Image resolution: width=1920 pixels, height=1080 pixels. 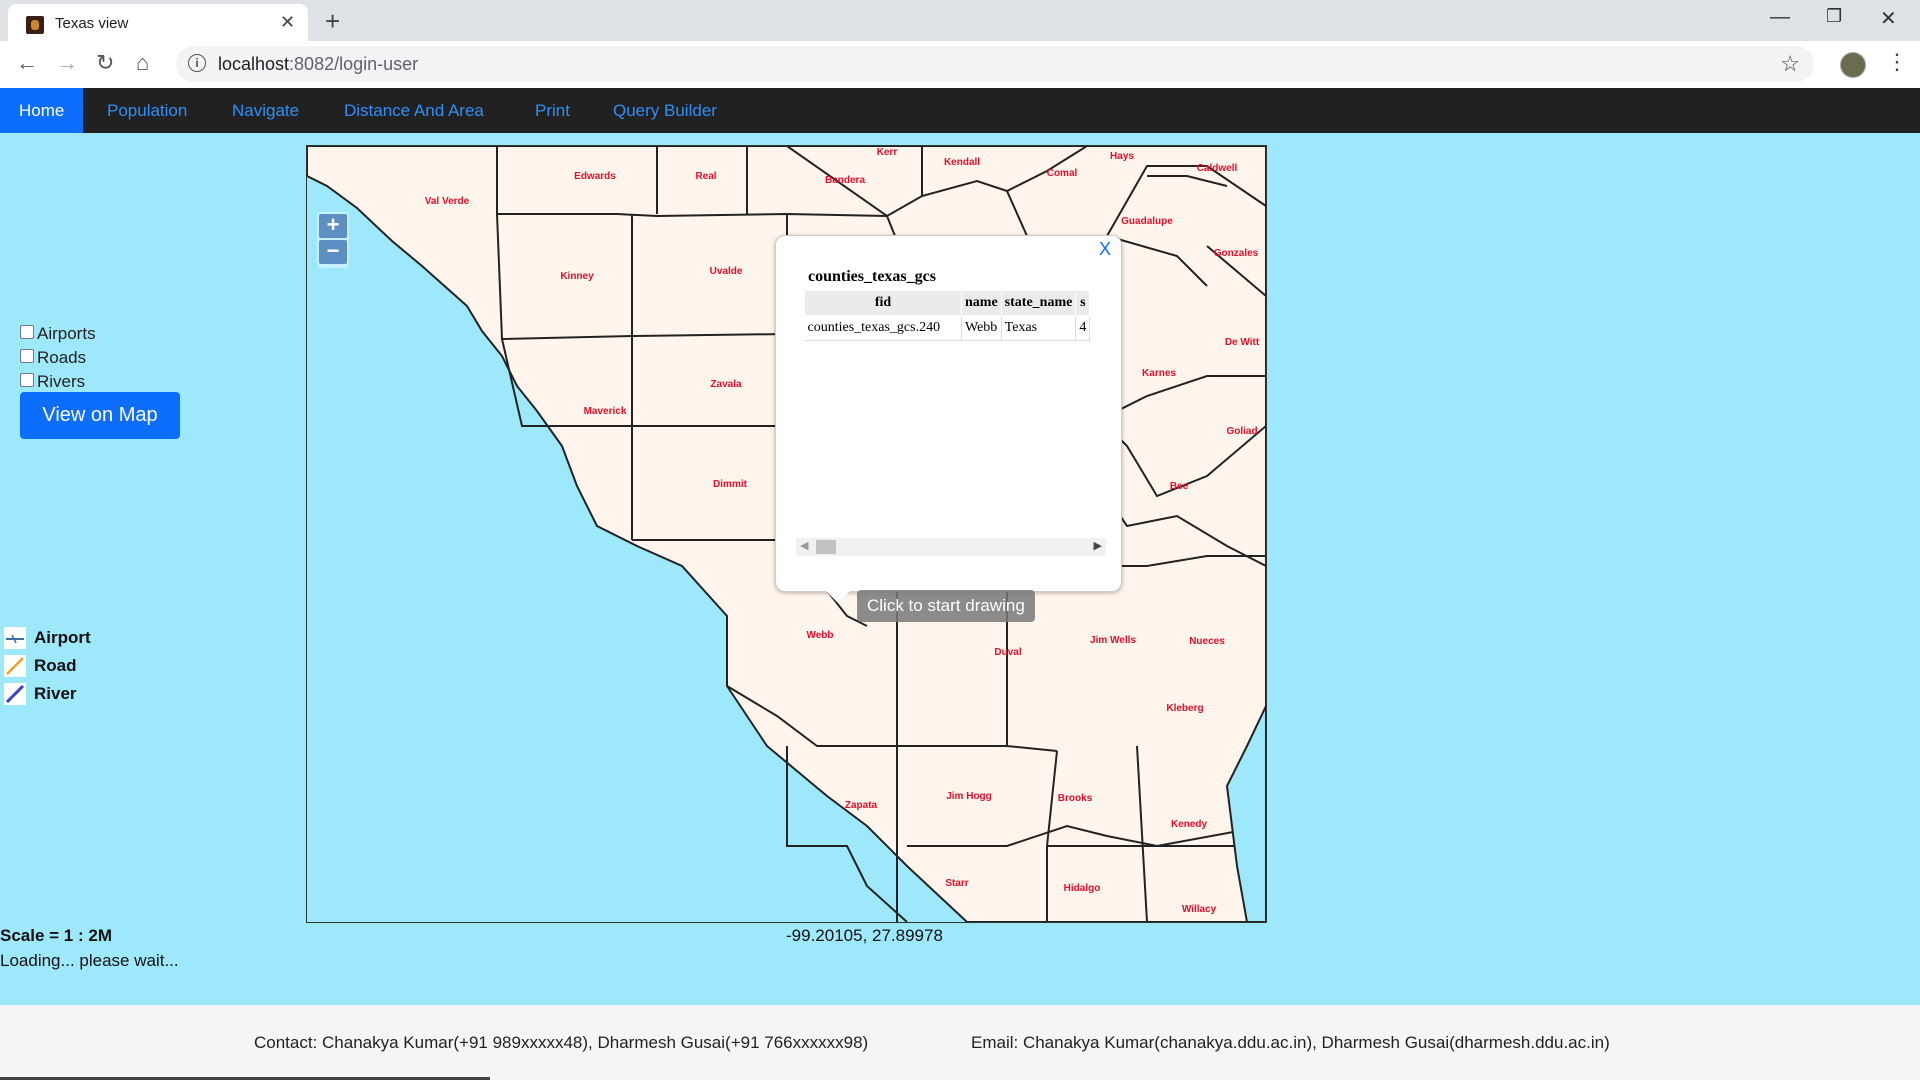 What do you see at coordinates (197, 63) in the screenshot?
I see `info-icon: i` at bounding box center [197, 63].